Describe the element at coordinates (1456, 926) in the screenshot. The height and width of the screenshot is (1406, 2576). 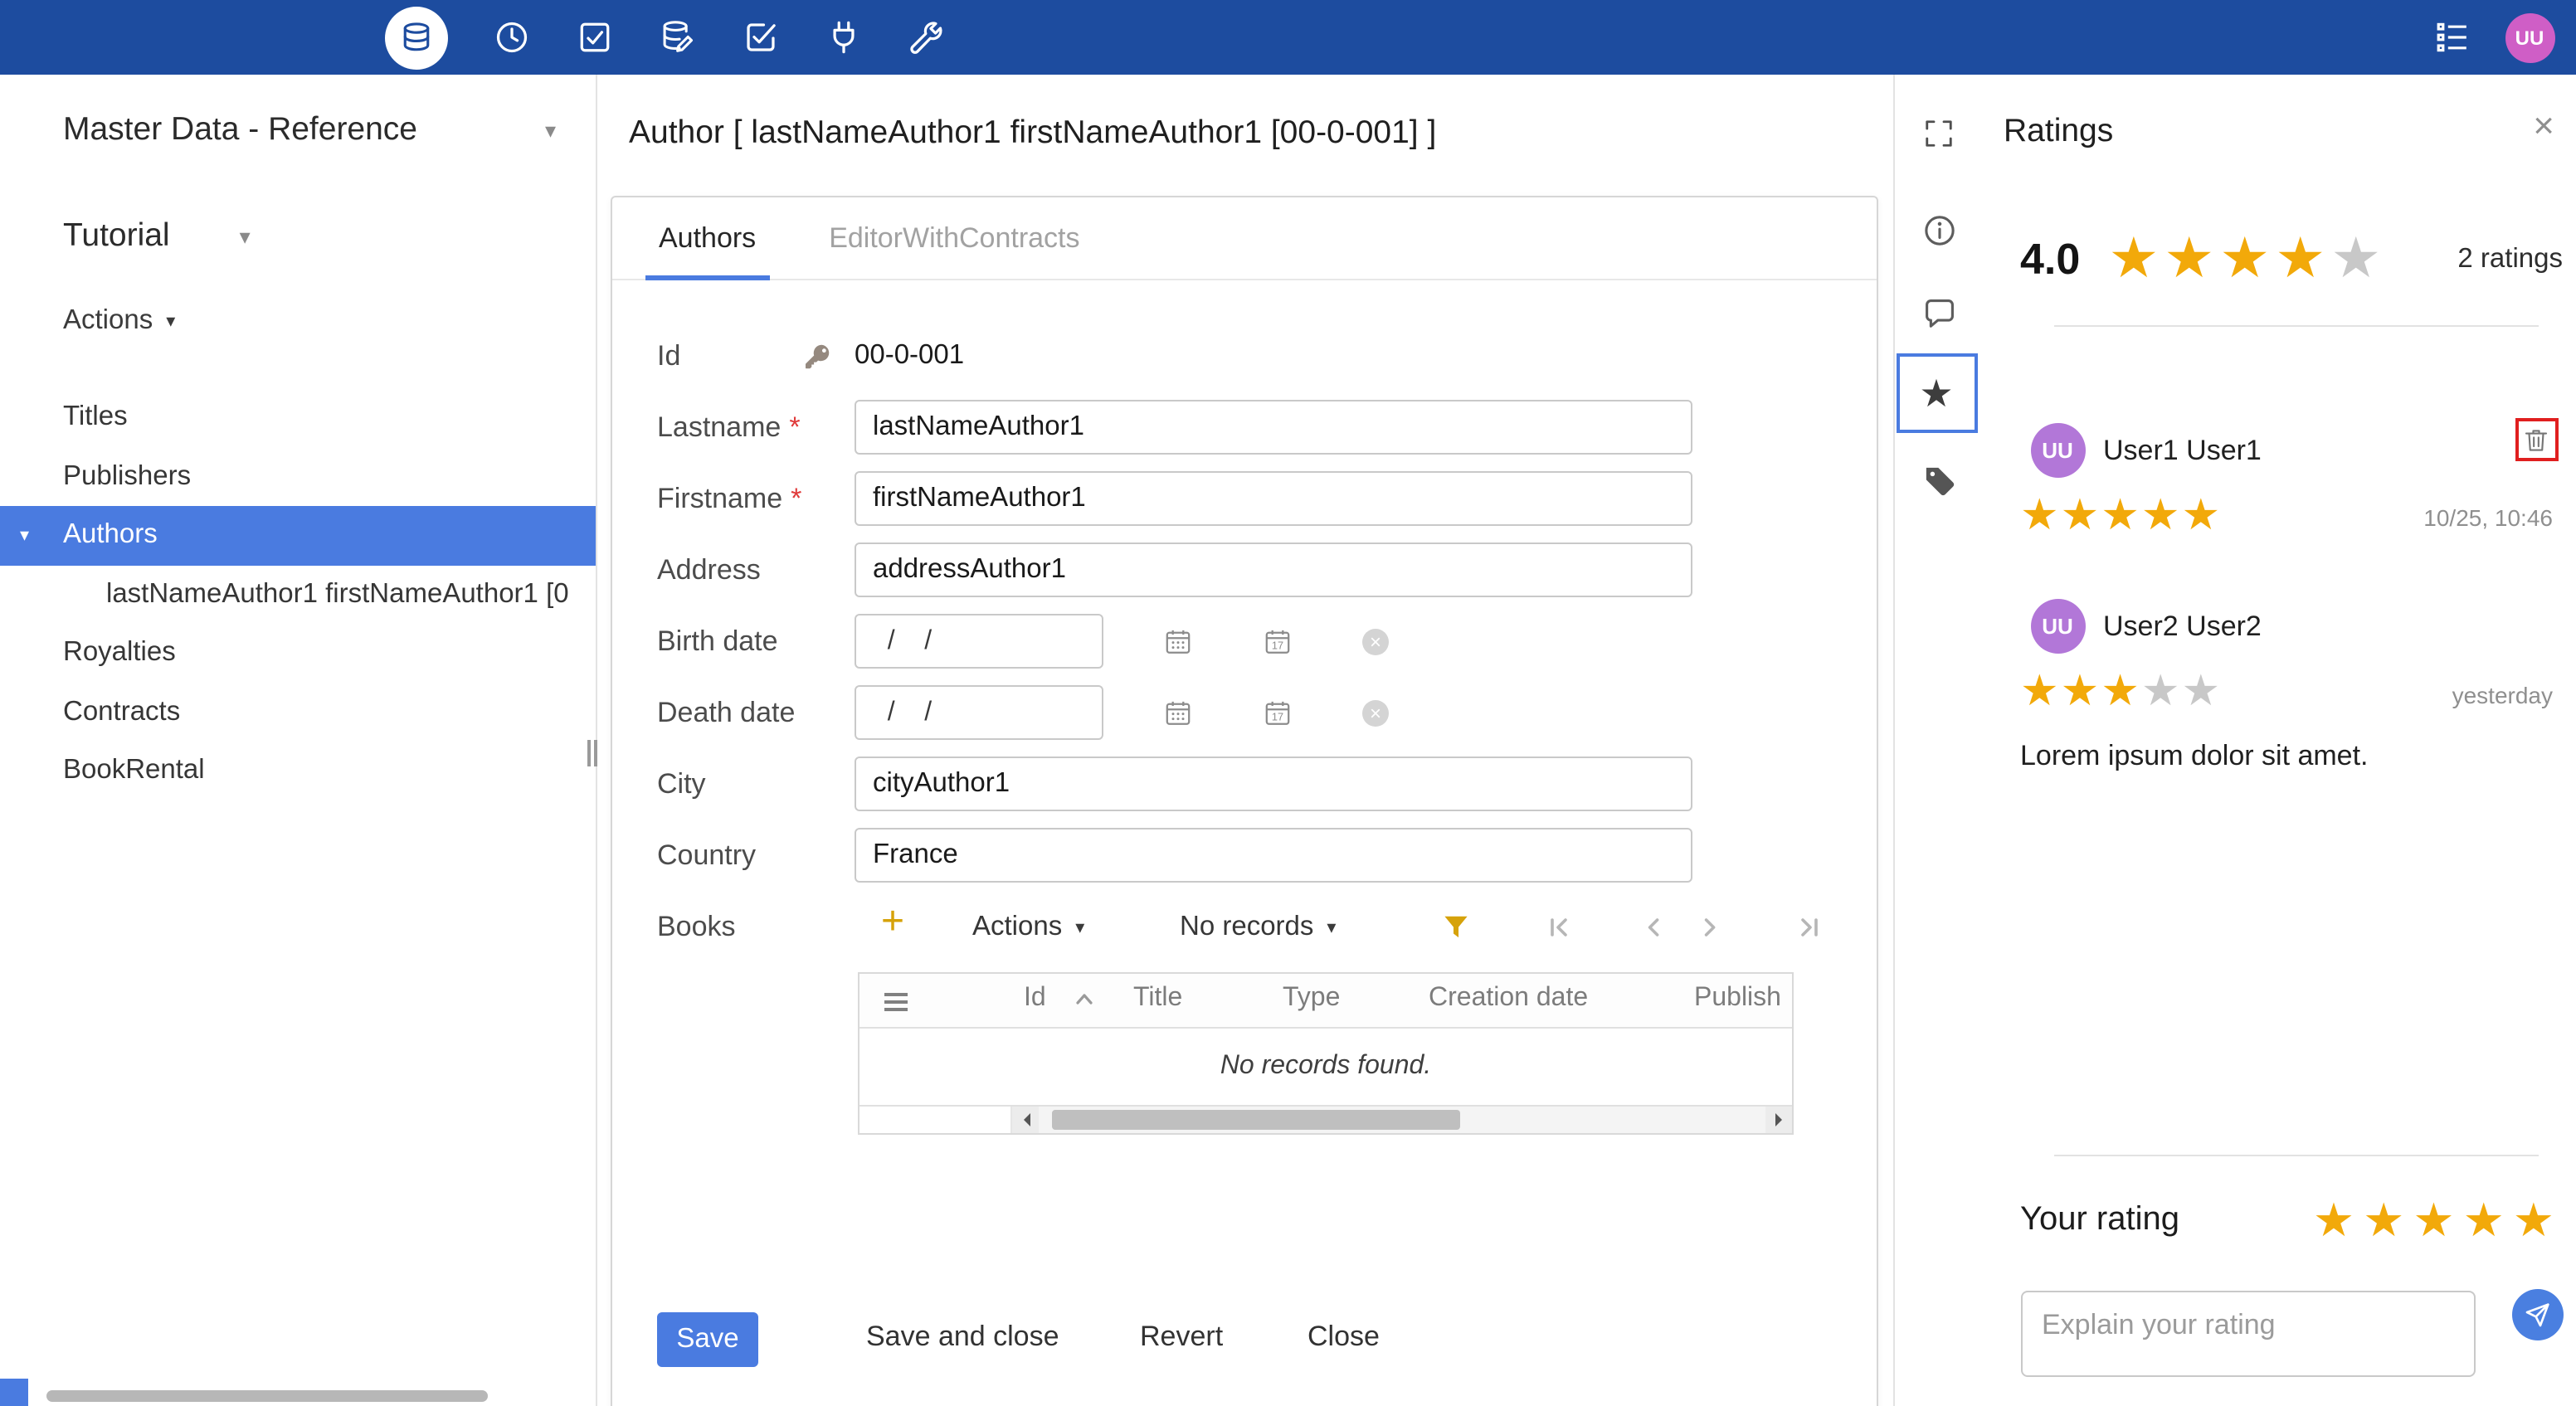
I see `filter-icon` at that location.